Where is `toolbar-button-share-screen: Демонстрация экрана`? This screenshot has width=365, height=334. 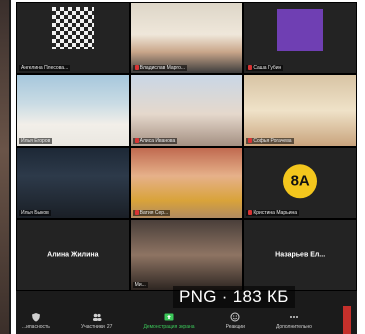
toolbar-button-share-screen: Демонстрация экрана is located at coordinates (169, 321).